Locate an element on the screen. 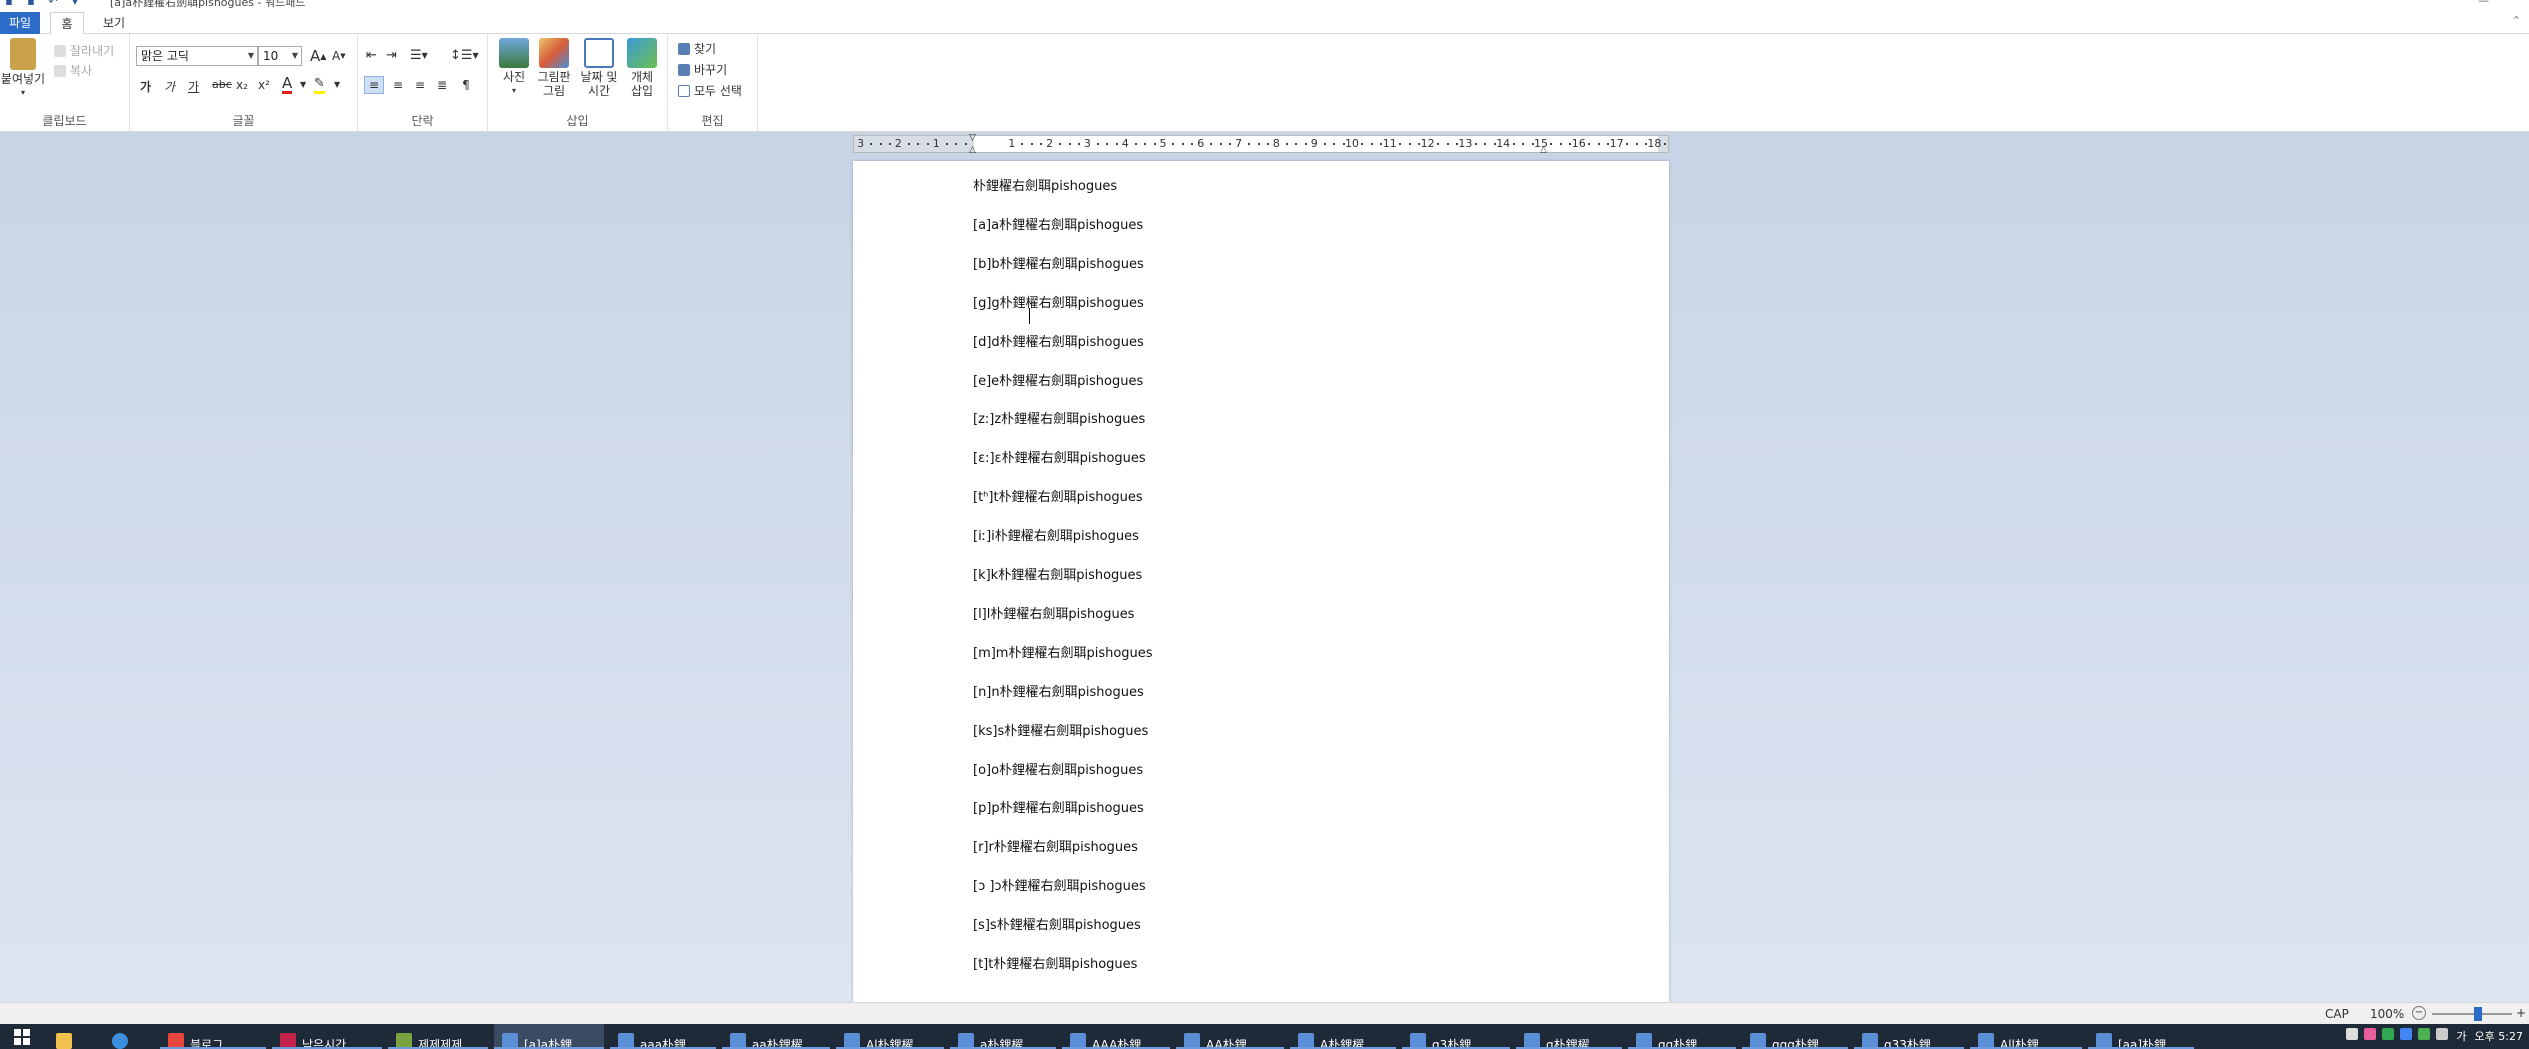 This screenshot has width=2529, height=1049. datetime-button: 날짜 및 시간 is located at coordinates (599, 68).